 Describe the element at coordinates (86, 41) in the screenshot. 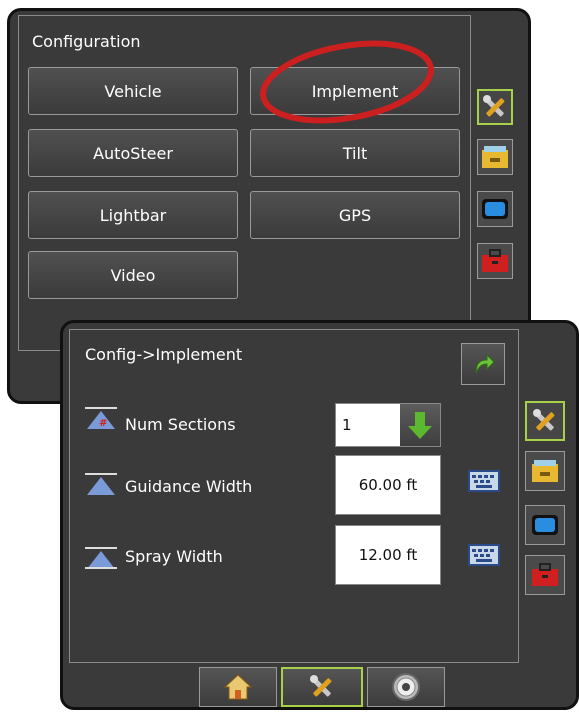

I see `configuration-title: Configuration` at that location.